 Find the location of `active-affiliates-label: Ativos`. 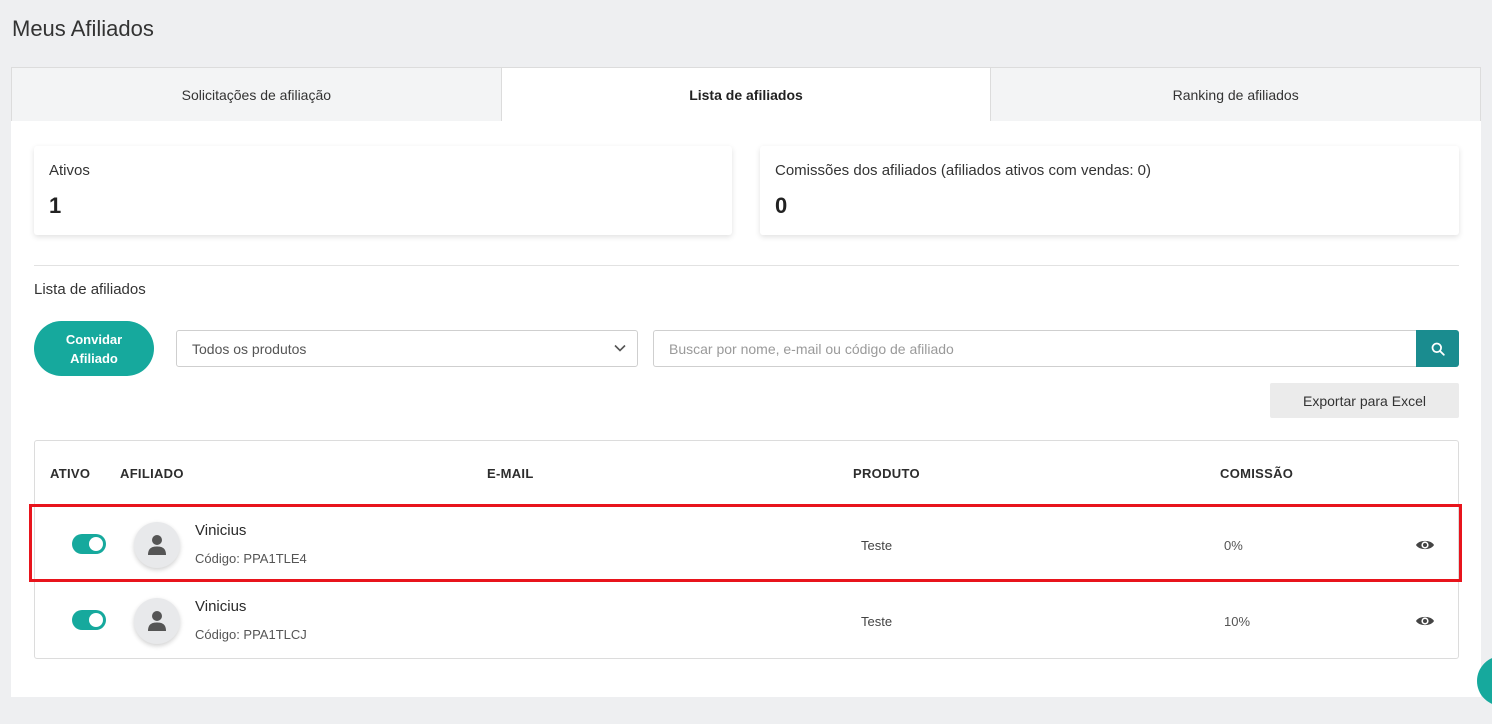

active-affiliates-label: Ativos is located at coordinates (69, 170).